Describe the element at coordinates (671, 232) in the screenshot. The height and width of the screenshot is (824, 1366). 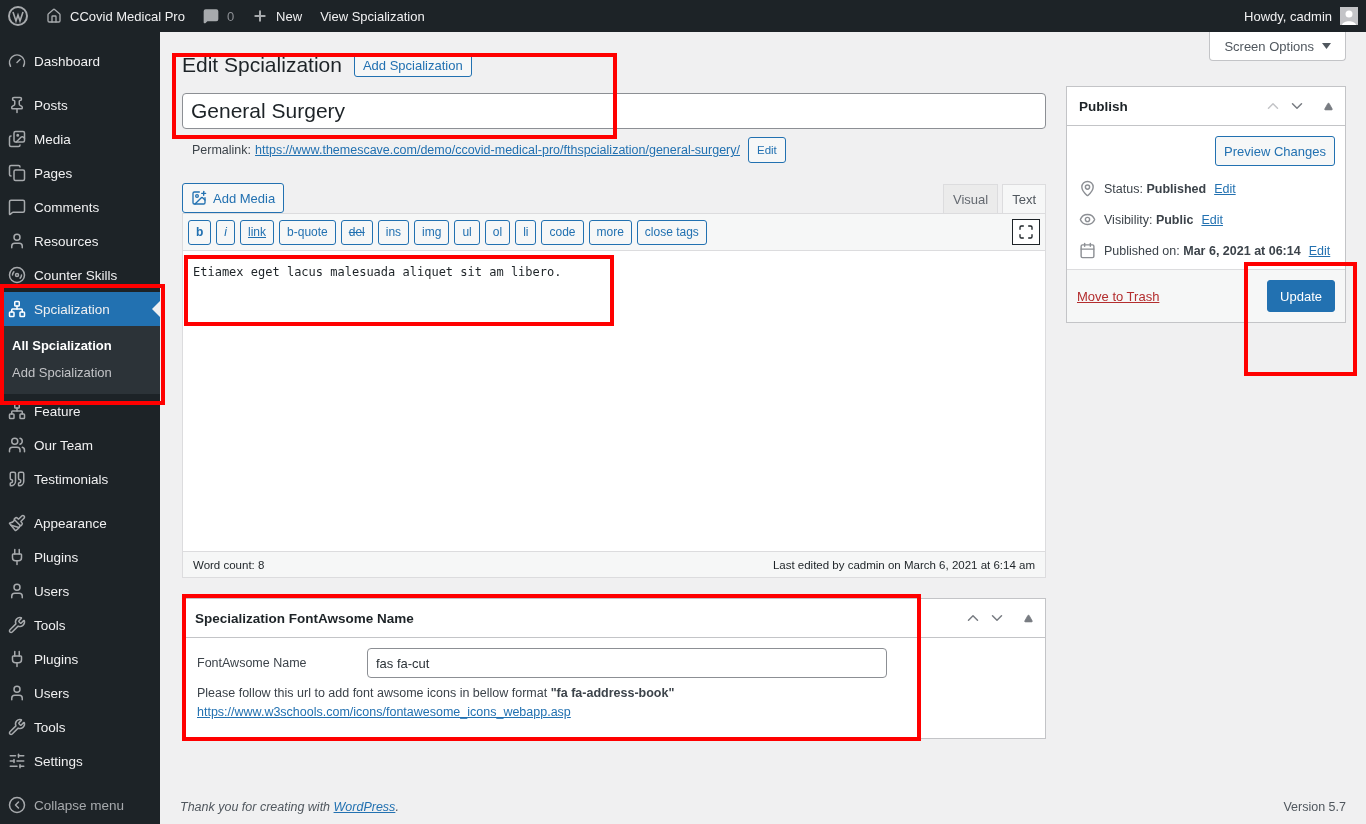
I see `format-button: close tags` at that location.